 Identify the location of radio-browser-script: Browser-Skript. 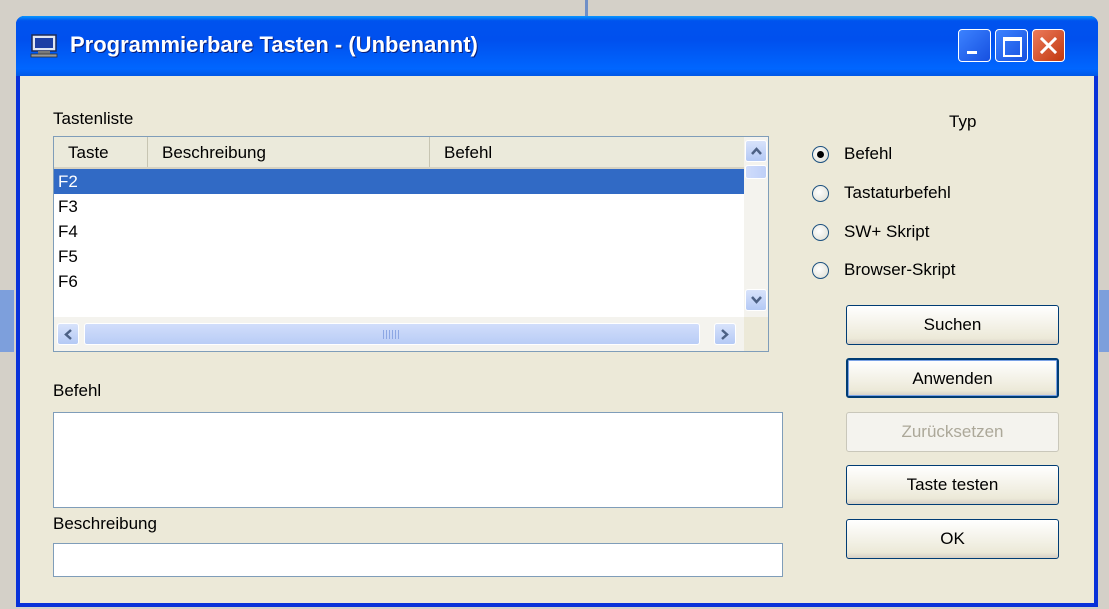
(937, 271).